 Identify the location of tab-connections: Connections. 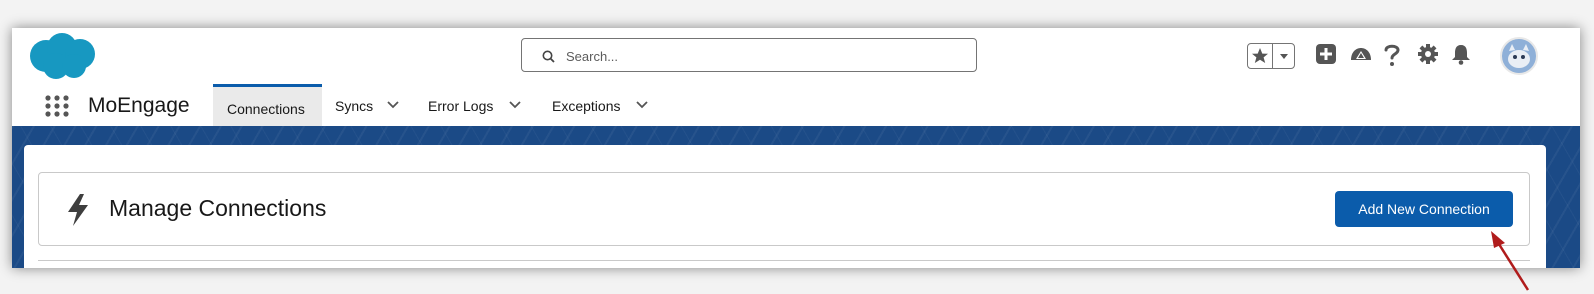
(267, 105).